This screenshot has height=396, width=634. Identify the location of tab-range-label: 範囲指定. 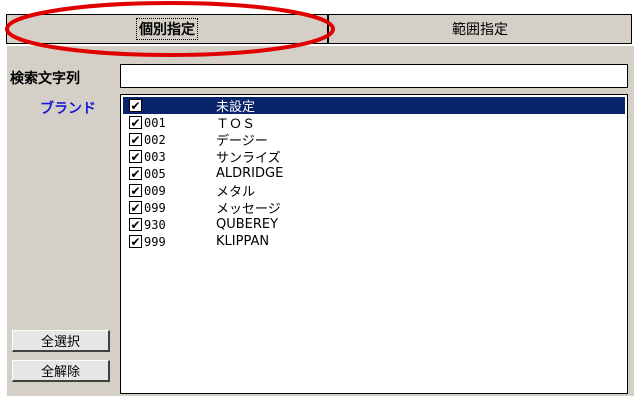
(480, 30).